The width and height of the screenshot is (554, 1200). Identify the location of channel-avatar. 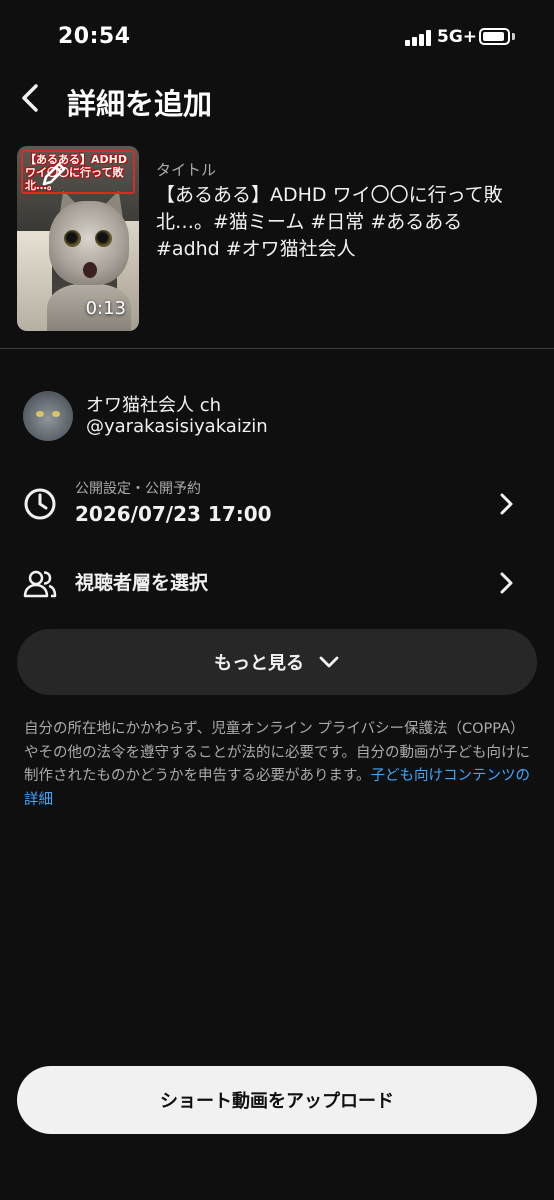
(48, 416).